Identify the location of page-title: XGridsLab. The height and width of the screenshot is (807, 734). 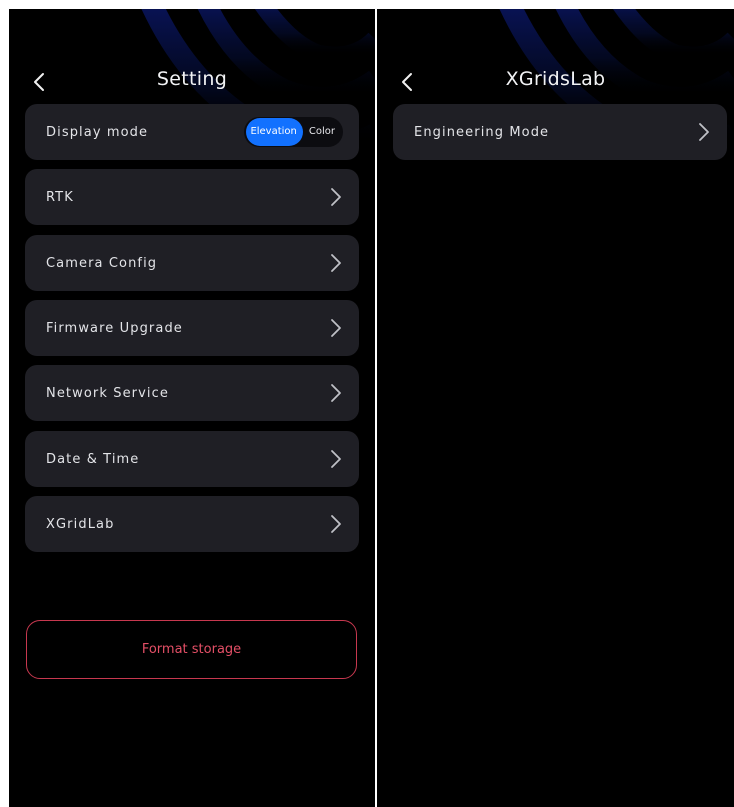
(555, 79).